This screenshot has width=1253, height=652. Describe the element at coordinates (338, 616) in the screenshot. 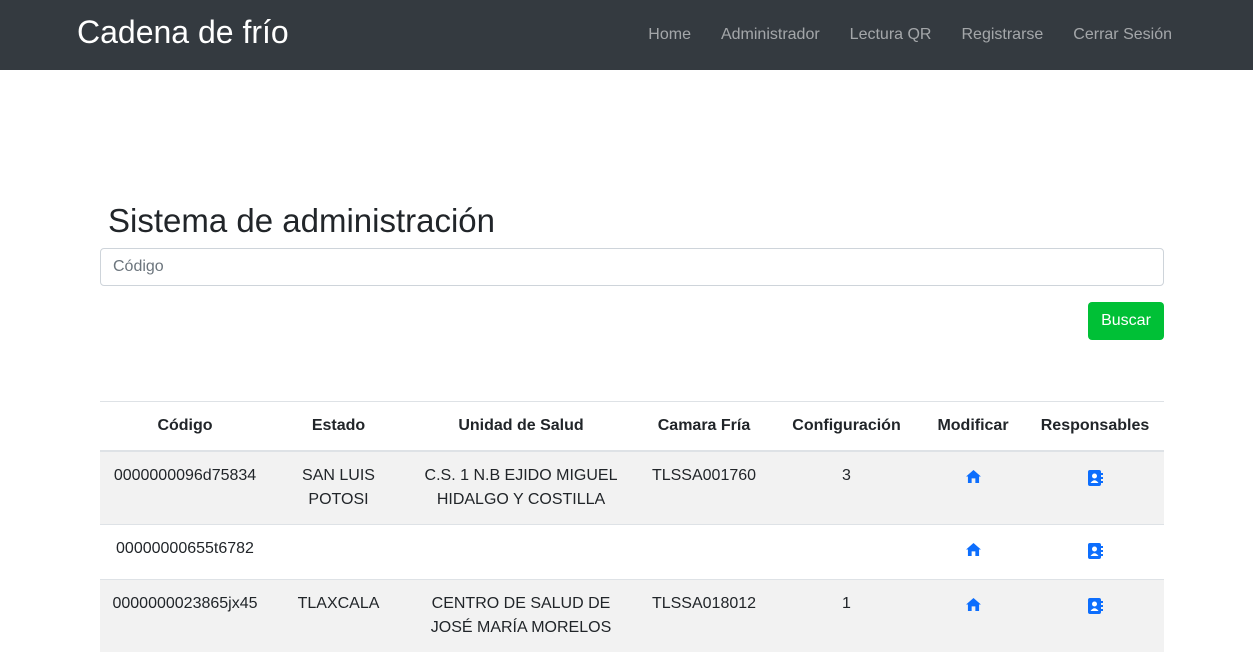

I see `cell-estado: TLAXCALA` at that location.